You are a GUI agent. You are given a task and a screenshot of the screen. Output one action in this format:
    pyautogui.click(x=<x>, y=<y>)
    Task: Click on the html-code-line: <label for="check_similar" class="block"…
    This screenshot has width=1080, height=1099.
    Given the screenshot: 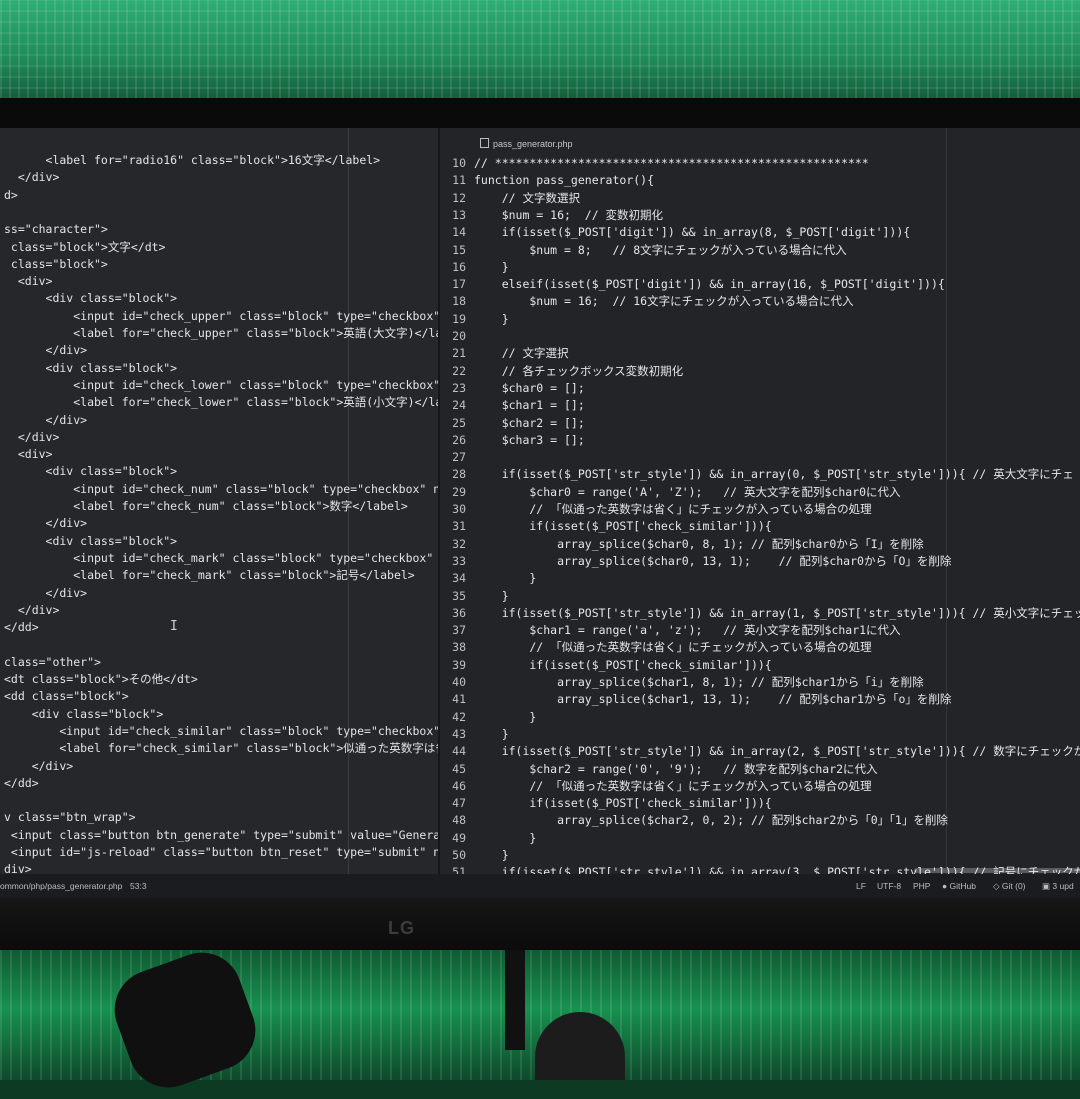 What is the action you would take?
    pyautogui.click(x=221, y=748)
    